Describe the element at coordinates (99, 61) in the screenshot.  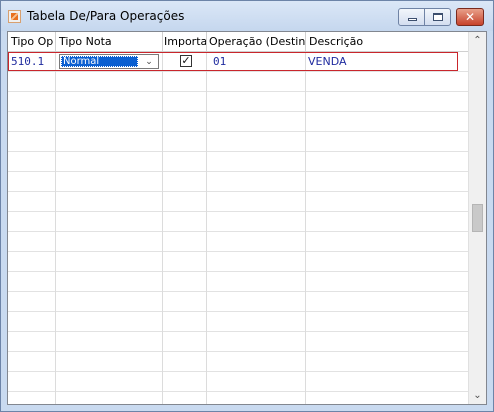
I see `tipo-nota-selected-value: Normal` at that location.